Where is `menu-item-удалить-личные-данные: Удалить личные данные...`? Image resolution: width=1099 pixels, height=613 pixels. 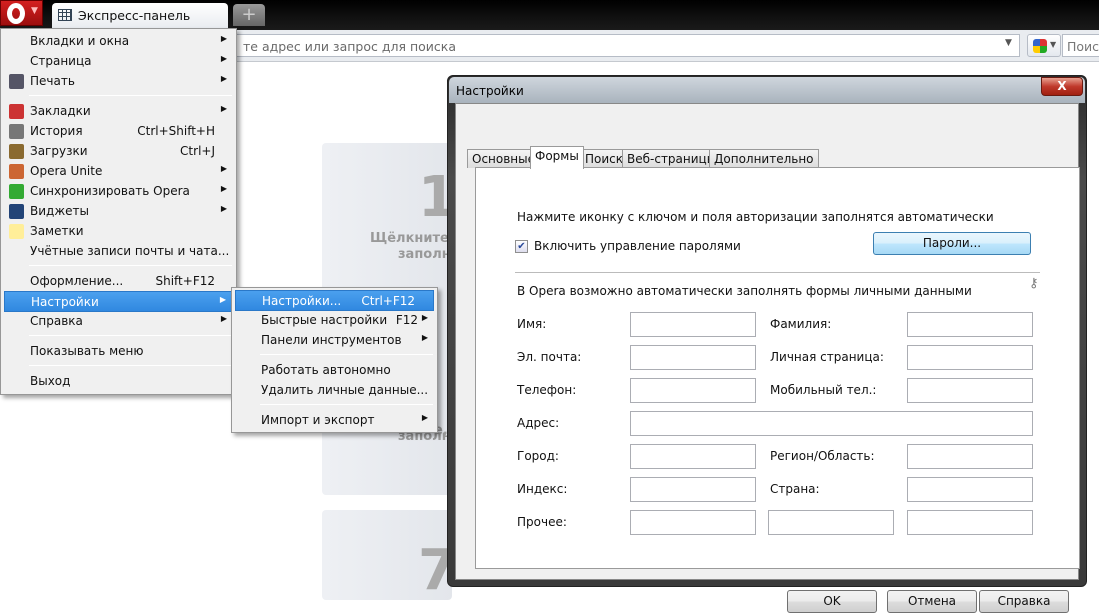 menu-item-удалить-личные-данные: Удалить личные данные... is located at coordinates (334, 390).